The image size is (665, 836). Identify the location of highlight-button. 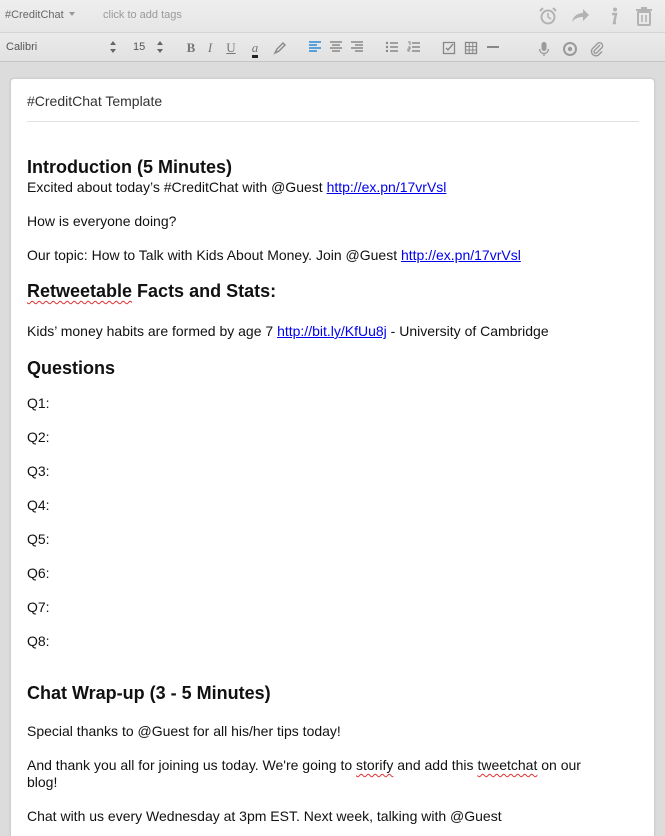
(280, 48).